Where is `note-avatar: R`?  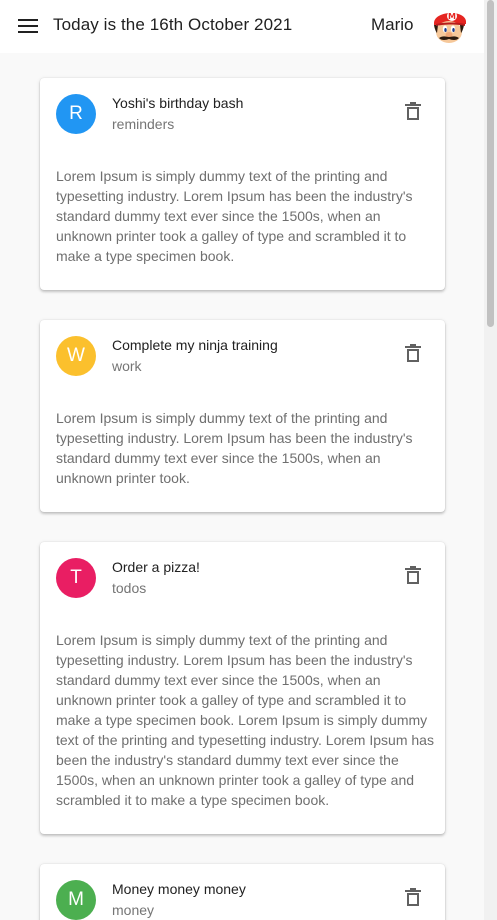
note-avatar: R is located at coordinates (76, 114).